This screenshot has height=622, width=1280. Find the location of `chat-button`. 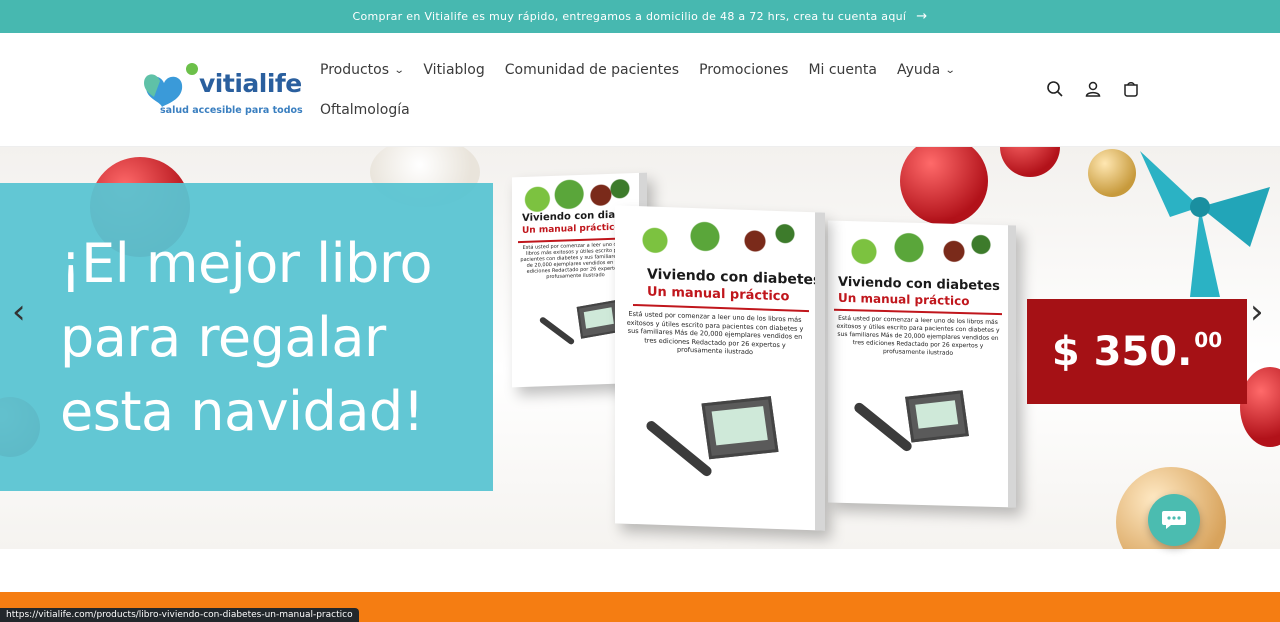

chat-button is located at coordinates (1174, 520).